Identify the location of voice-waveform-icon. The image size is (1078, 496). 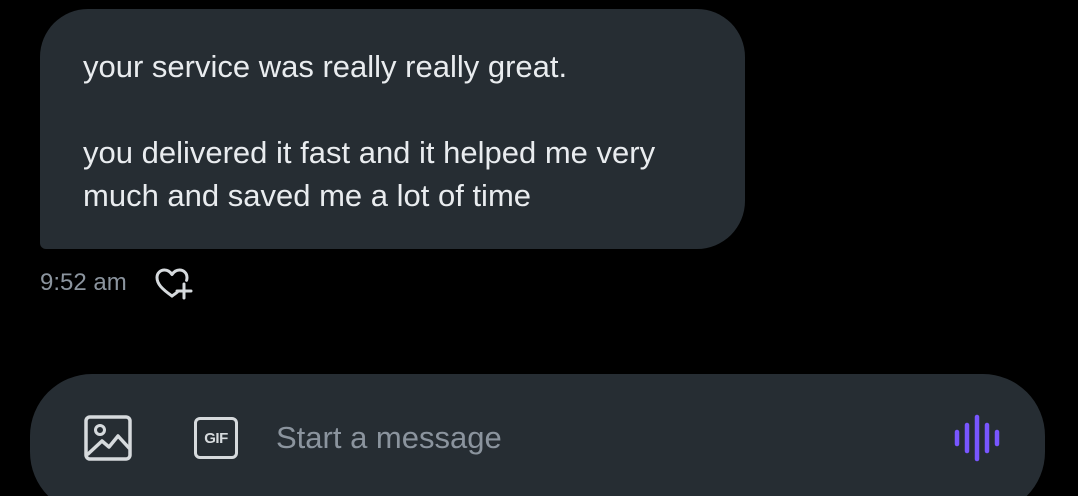
(977, 438).